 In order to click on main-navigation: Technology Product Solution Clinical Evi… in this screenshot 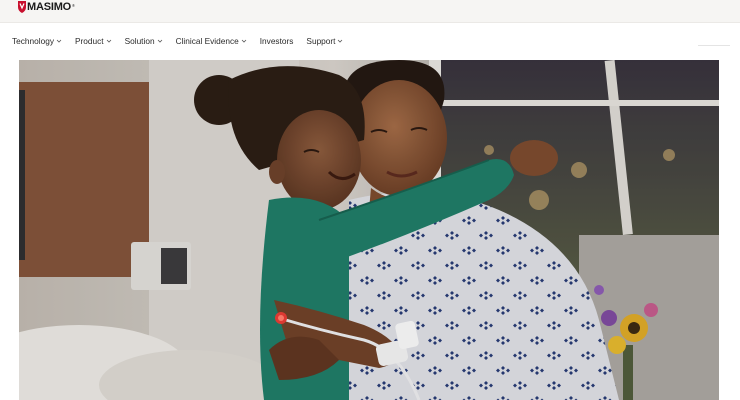, I will do `click(370, 41)`.